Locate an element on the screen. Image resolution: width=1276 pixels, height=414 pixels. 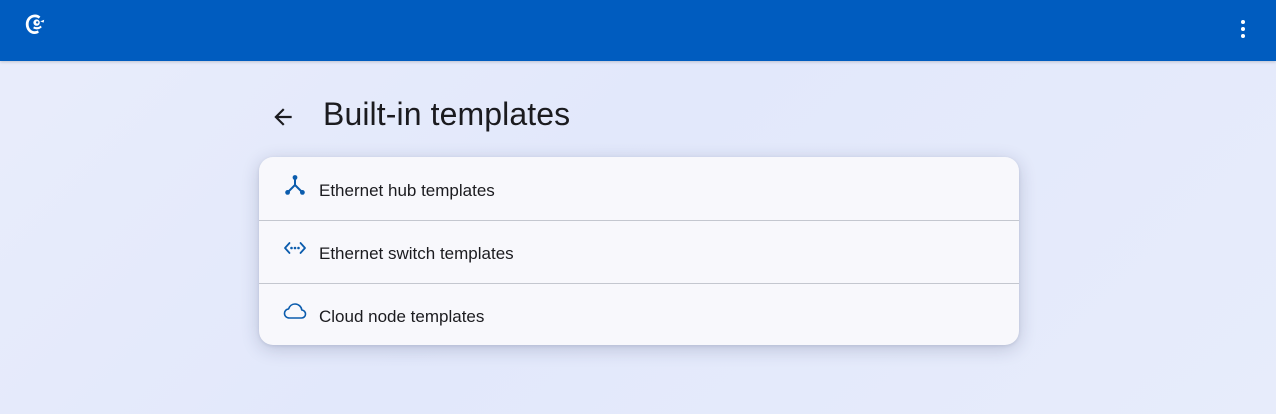
list-item-label: Cloud node templates is located at coordinates (402, 316).